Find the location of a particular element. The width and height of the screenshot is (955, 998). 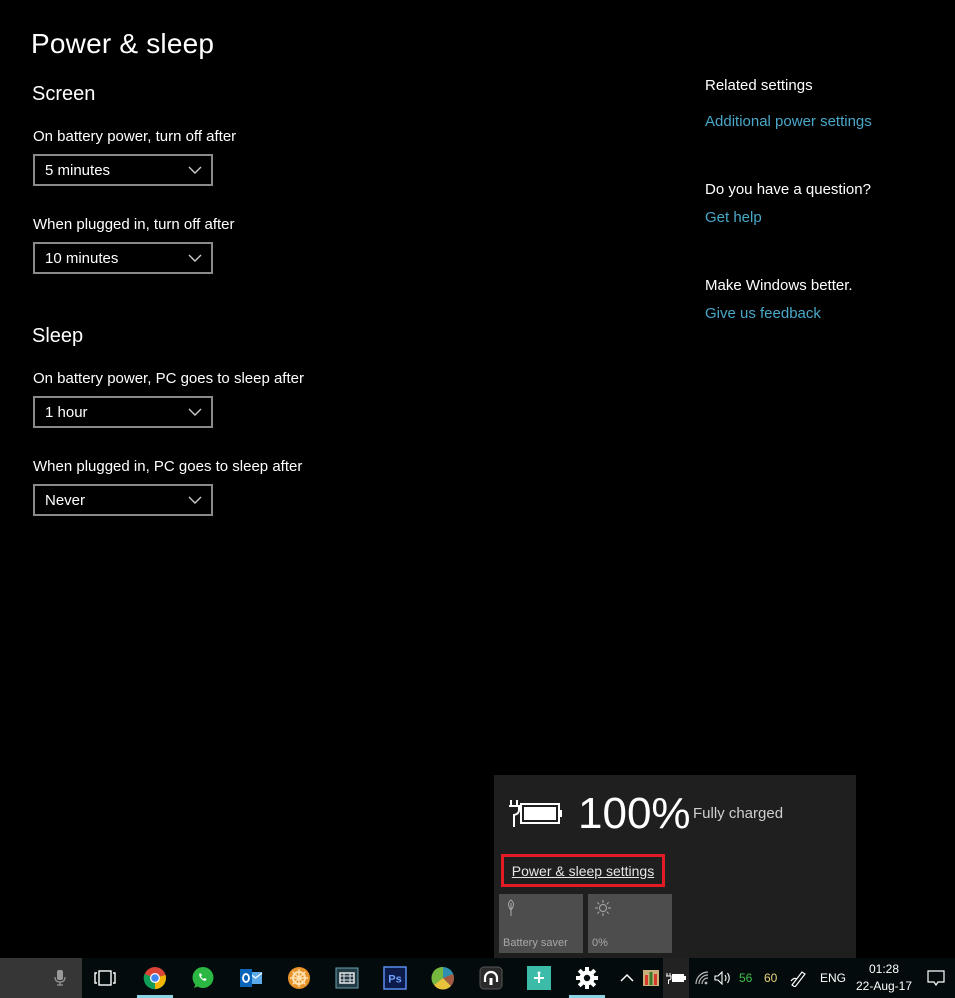

speaker-icon is located at coordinates (722, 978).